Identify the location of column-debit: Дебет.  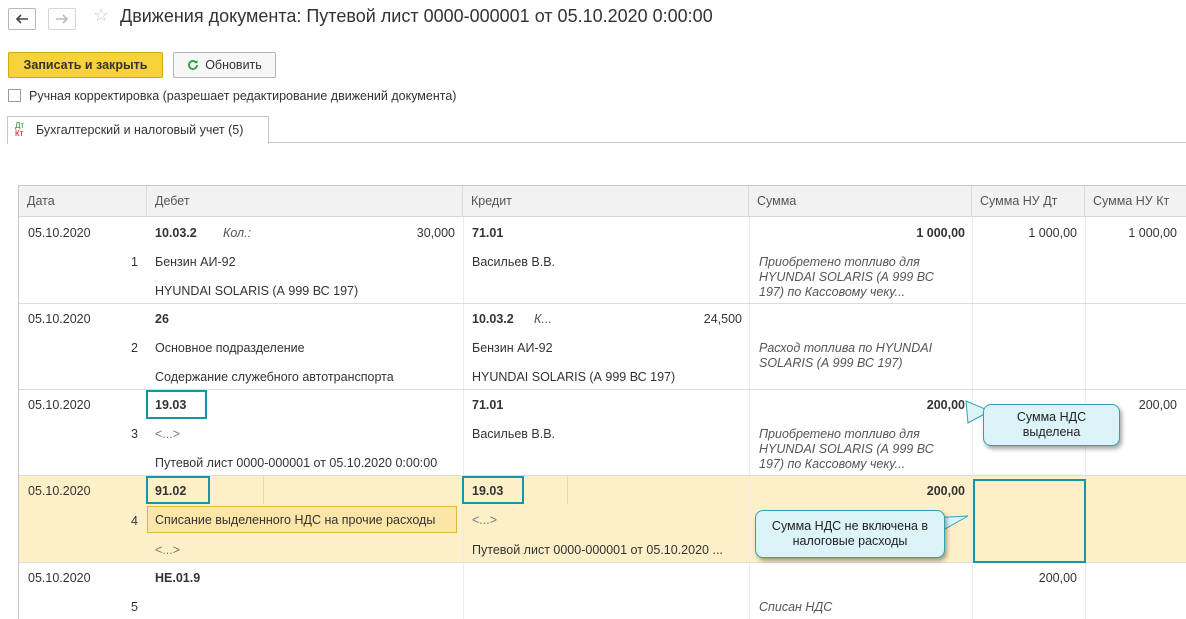
(305, 201).